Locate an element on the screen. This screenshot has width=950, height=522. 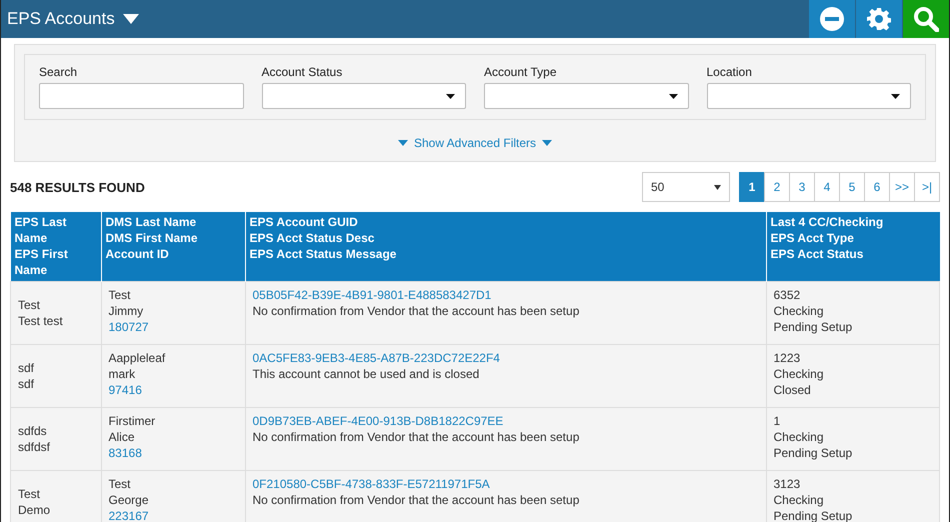
guid-link: 0AC5FE83-9EB3-4E85-A87B-223DC72E22F4 is located at coordinates (505, 358).